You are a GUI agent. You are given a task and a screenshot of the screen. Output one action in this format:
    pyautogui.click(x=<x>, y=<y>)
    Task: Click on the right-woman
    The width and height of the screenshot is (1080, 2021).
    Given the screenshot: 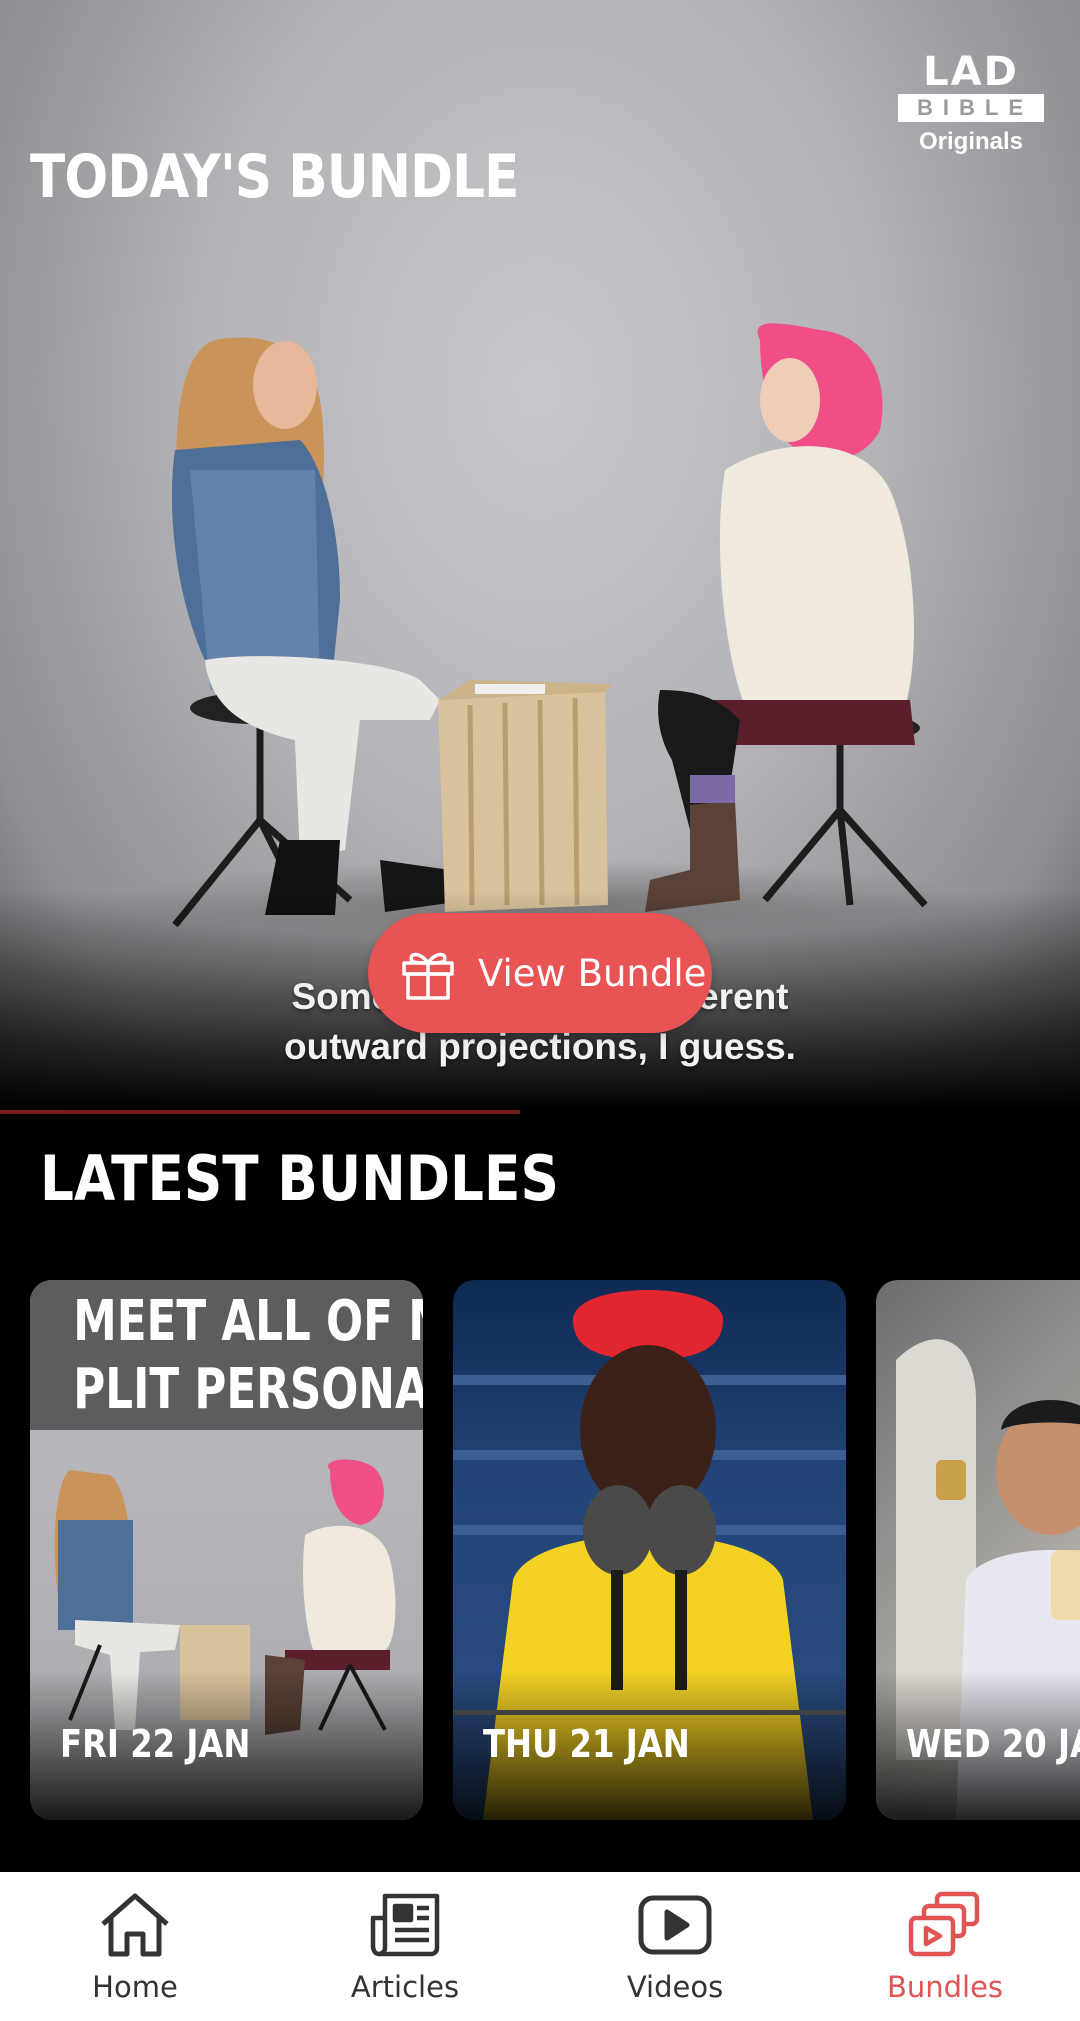 What is the action you would take?
    pyautogui.click(x=780, y=617)
    